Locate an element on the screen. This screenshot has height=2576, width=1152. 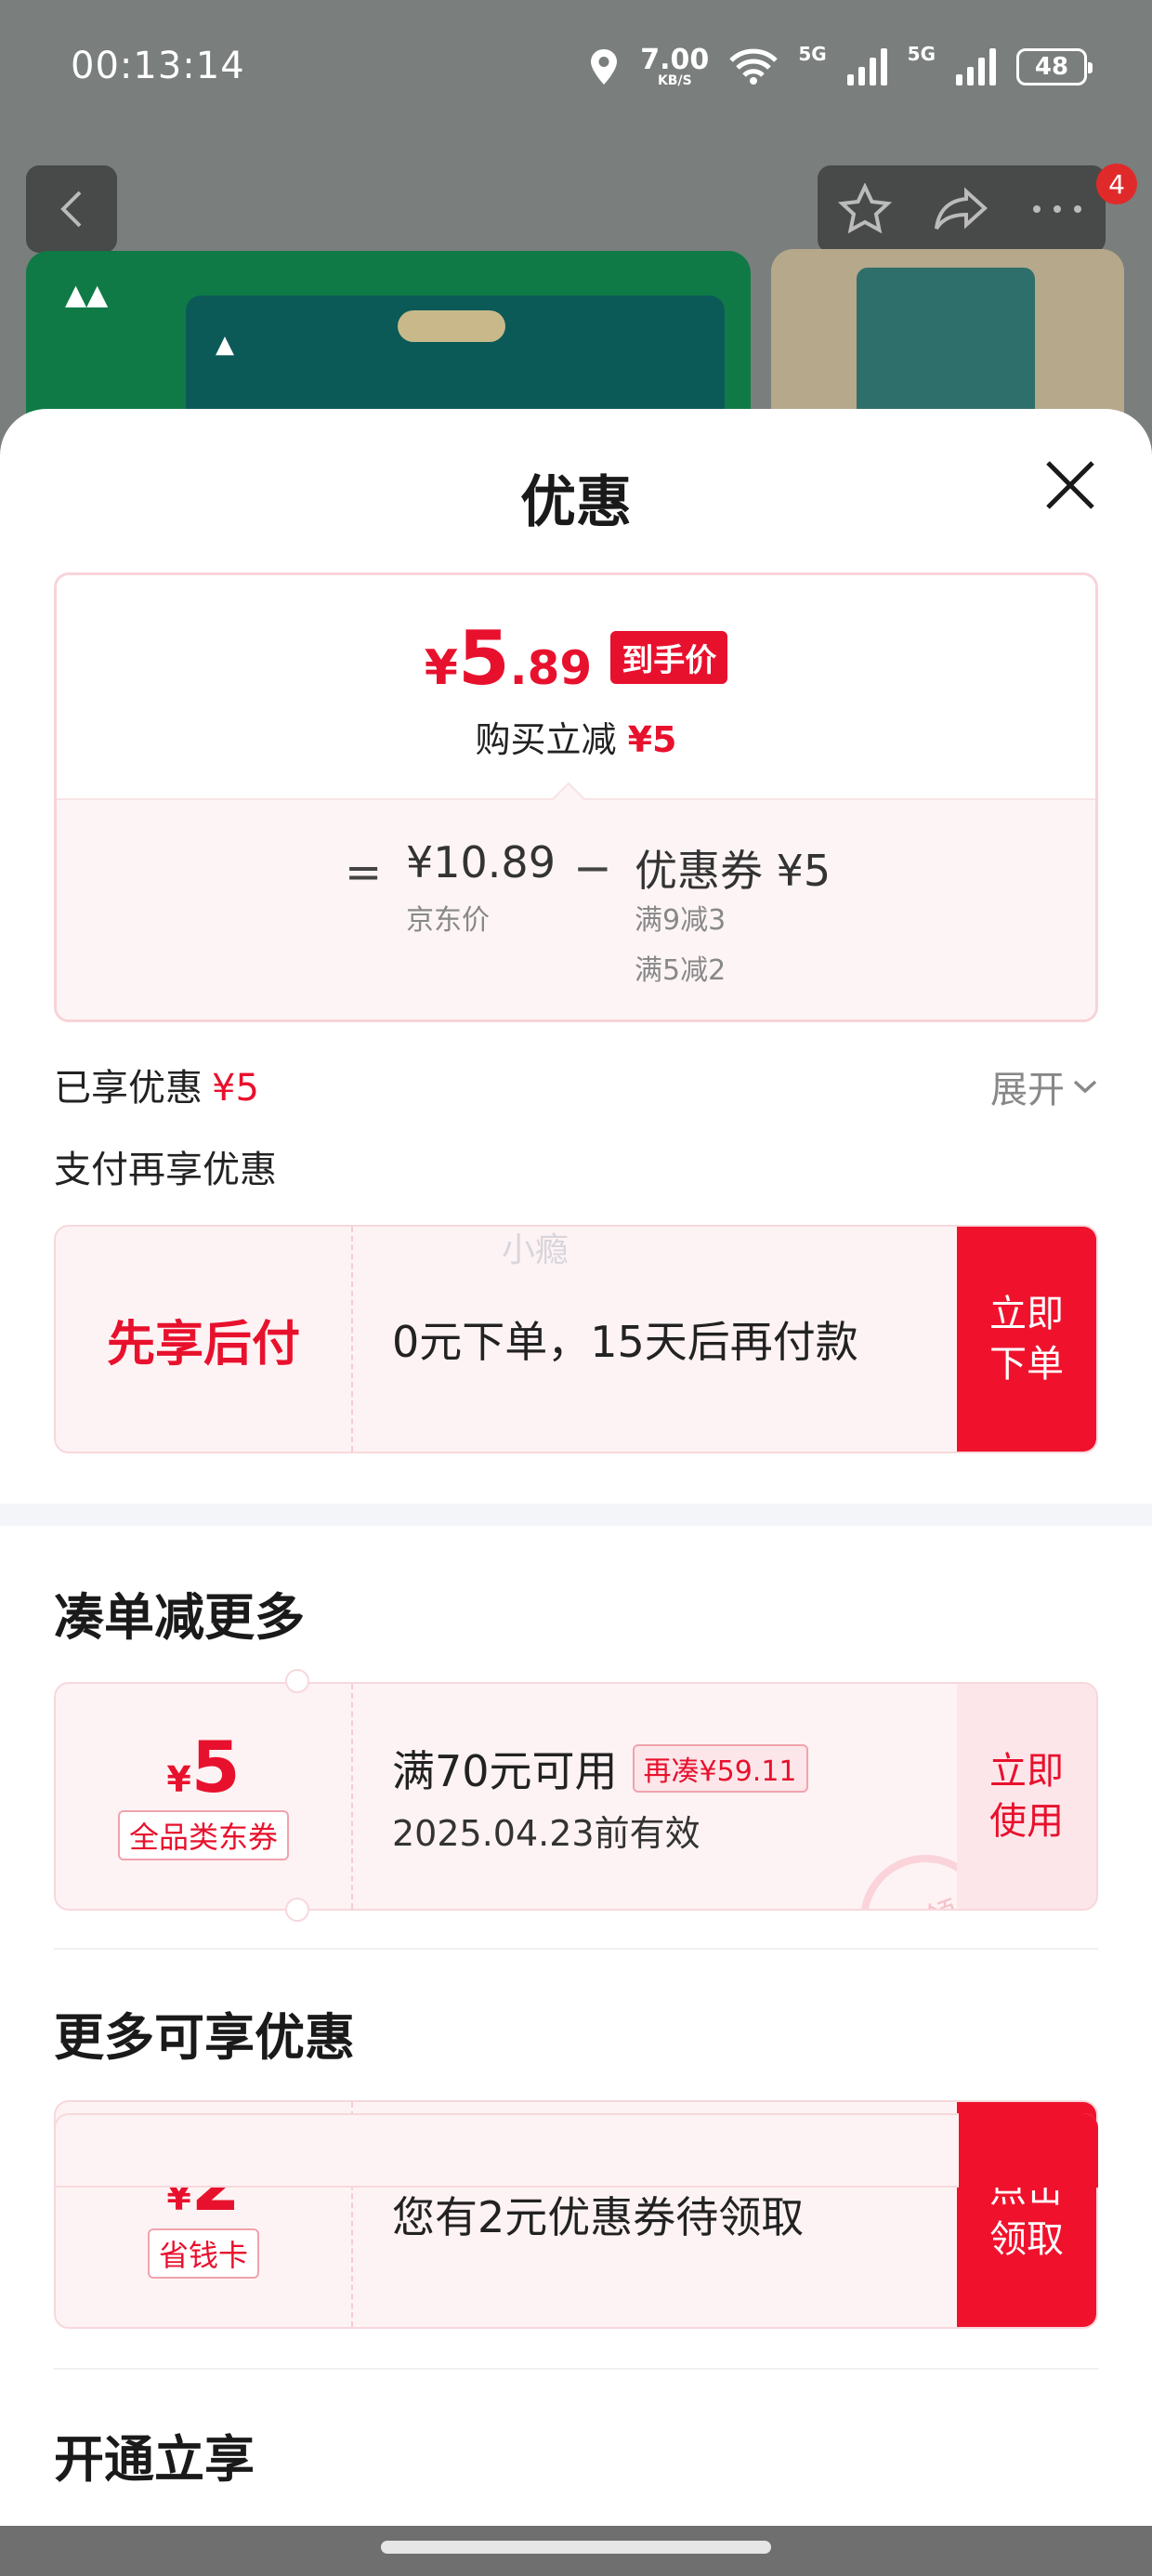
enjoyed-discount-label: 已享优惠 is located at coordinates (128, 1088).